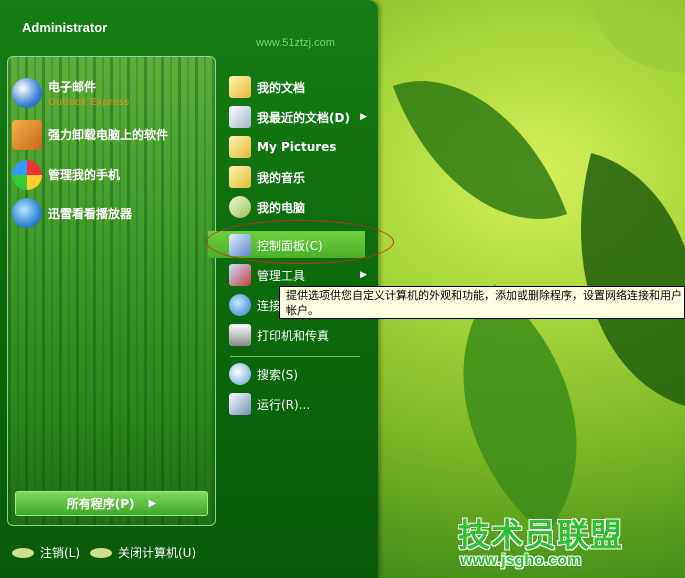 This screenshot has width=685, height=578. What do you see at coordinates (295, 356) in the screenshot?
I see `separator` at bounding box center [295, 356].